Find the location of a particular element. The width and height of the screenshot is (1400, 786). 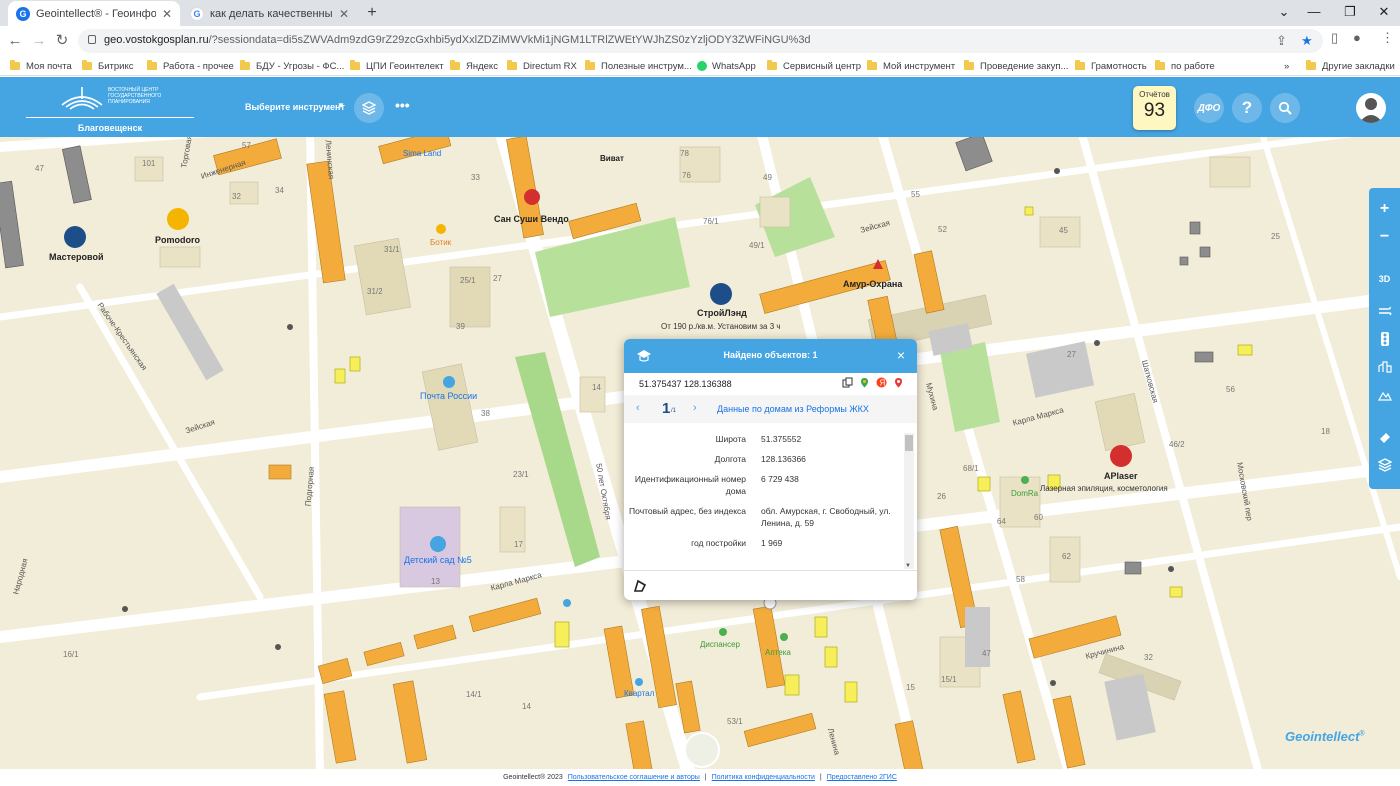

poi-label: Pomodoro is located at coordinates (177, 240).